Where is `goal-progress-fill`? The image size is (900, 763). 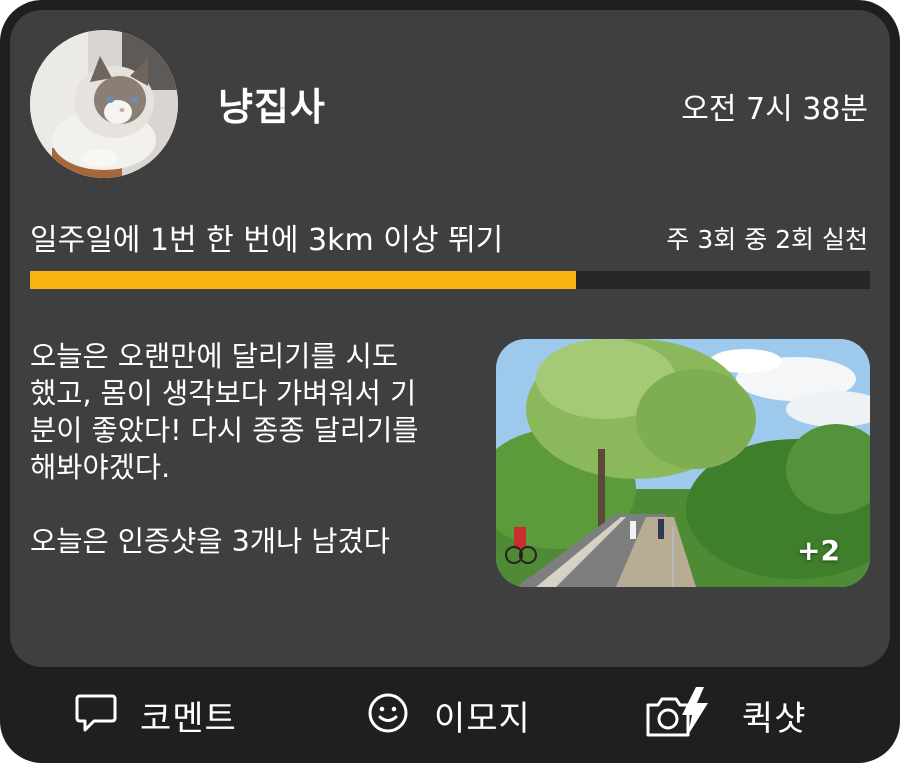
goal-progress-fill is located at coordinates (303, 280).